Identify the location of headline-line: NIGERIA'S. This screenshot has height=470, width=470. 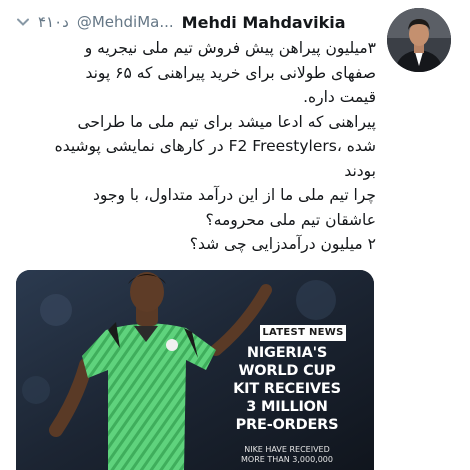
(287, 353).